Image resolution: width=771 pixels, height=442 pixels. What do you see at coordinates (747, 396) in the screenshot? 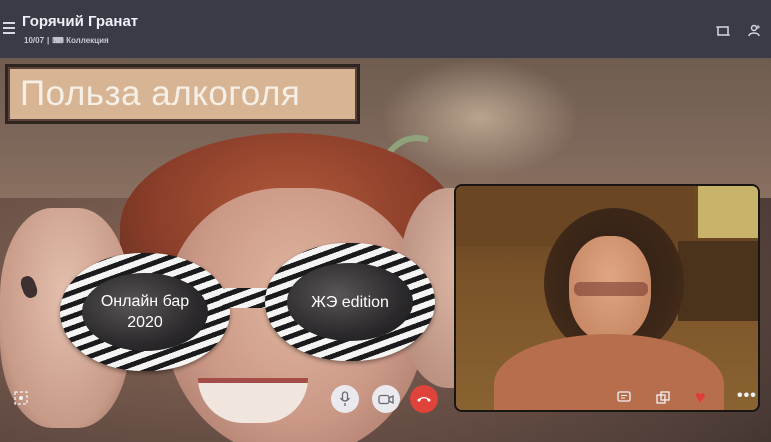
I see `more-options-icon: •••` at bounding box center [747, 396].